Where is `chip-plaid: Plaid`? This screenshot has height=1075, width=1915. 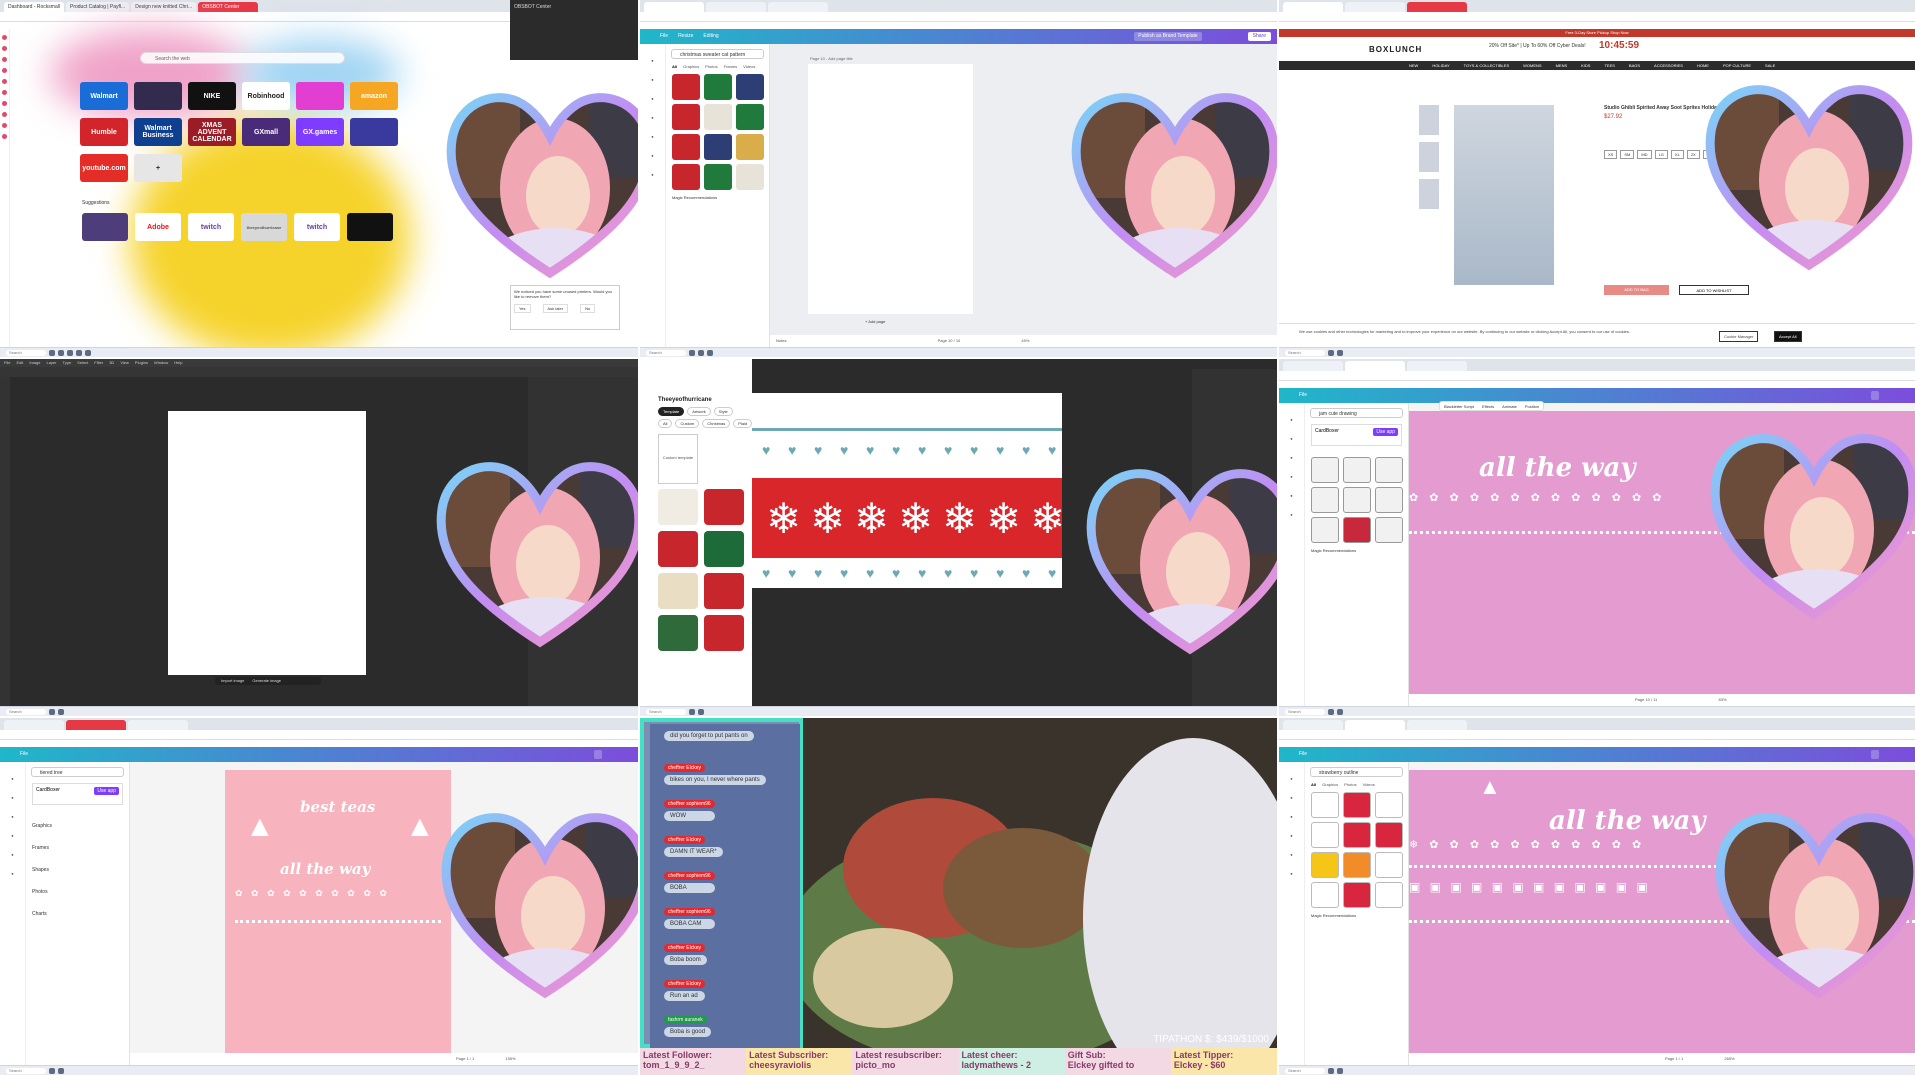 chip-plaid: Plaid is located at coordinates (743, 423).